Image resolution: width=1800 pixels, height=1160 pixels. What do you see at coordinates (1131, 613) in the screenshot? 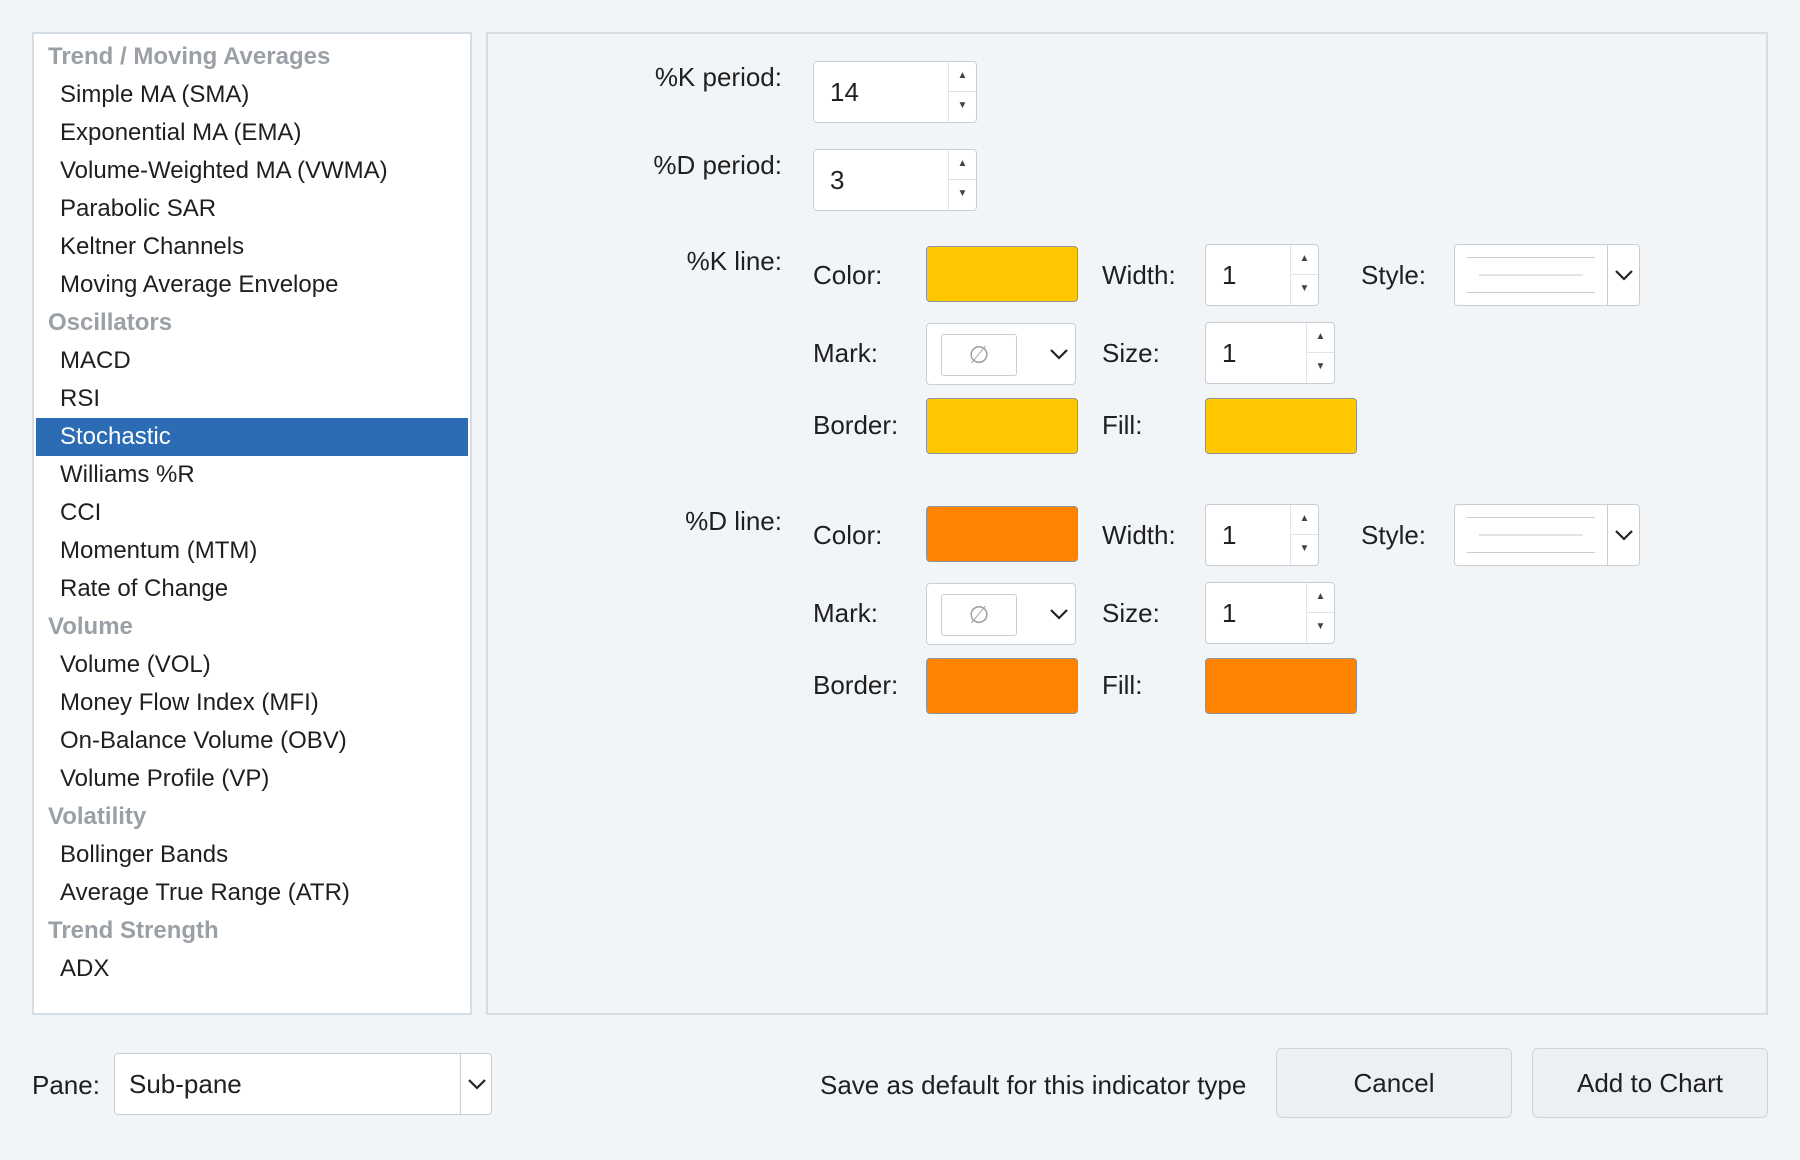
I see `d-size-label: Size:` at bounding box center [1131, 613].